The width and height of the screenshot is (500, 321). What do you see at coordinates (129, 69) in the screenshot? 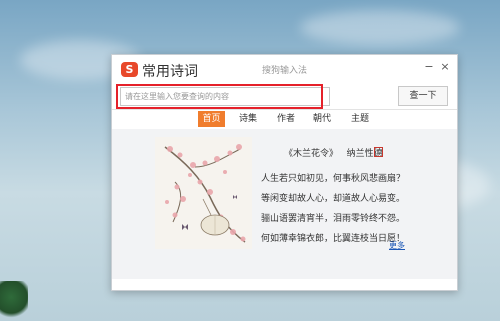
I see `sogou-logo-icon: S` at bounding box center [129, 69].